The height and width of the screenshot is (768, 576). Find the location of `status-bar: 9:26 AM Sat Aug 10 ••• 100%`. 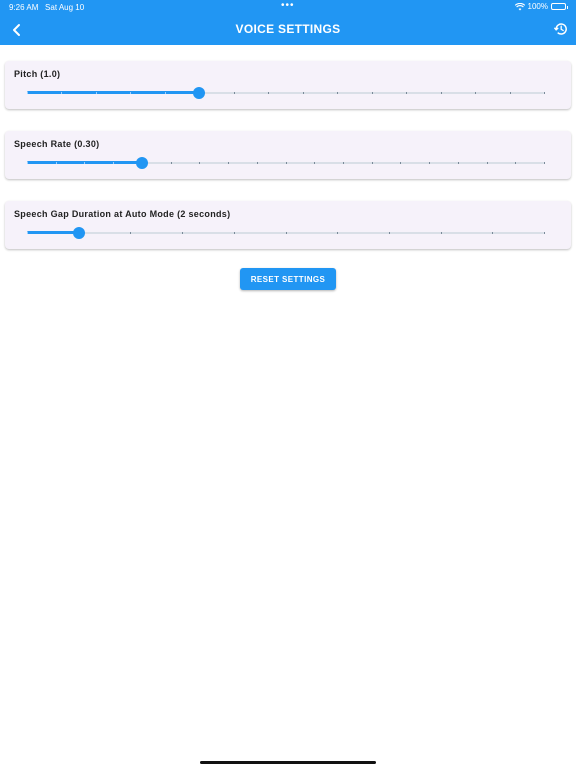

status-bar: 9:26 AM Sat Aug 10 ••• 100% is located at coordinates (288, 7).